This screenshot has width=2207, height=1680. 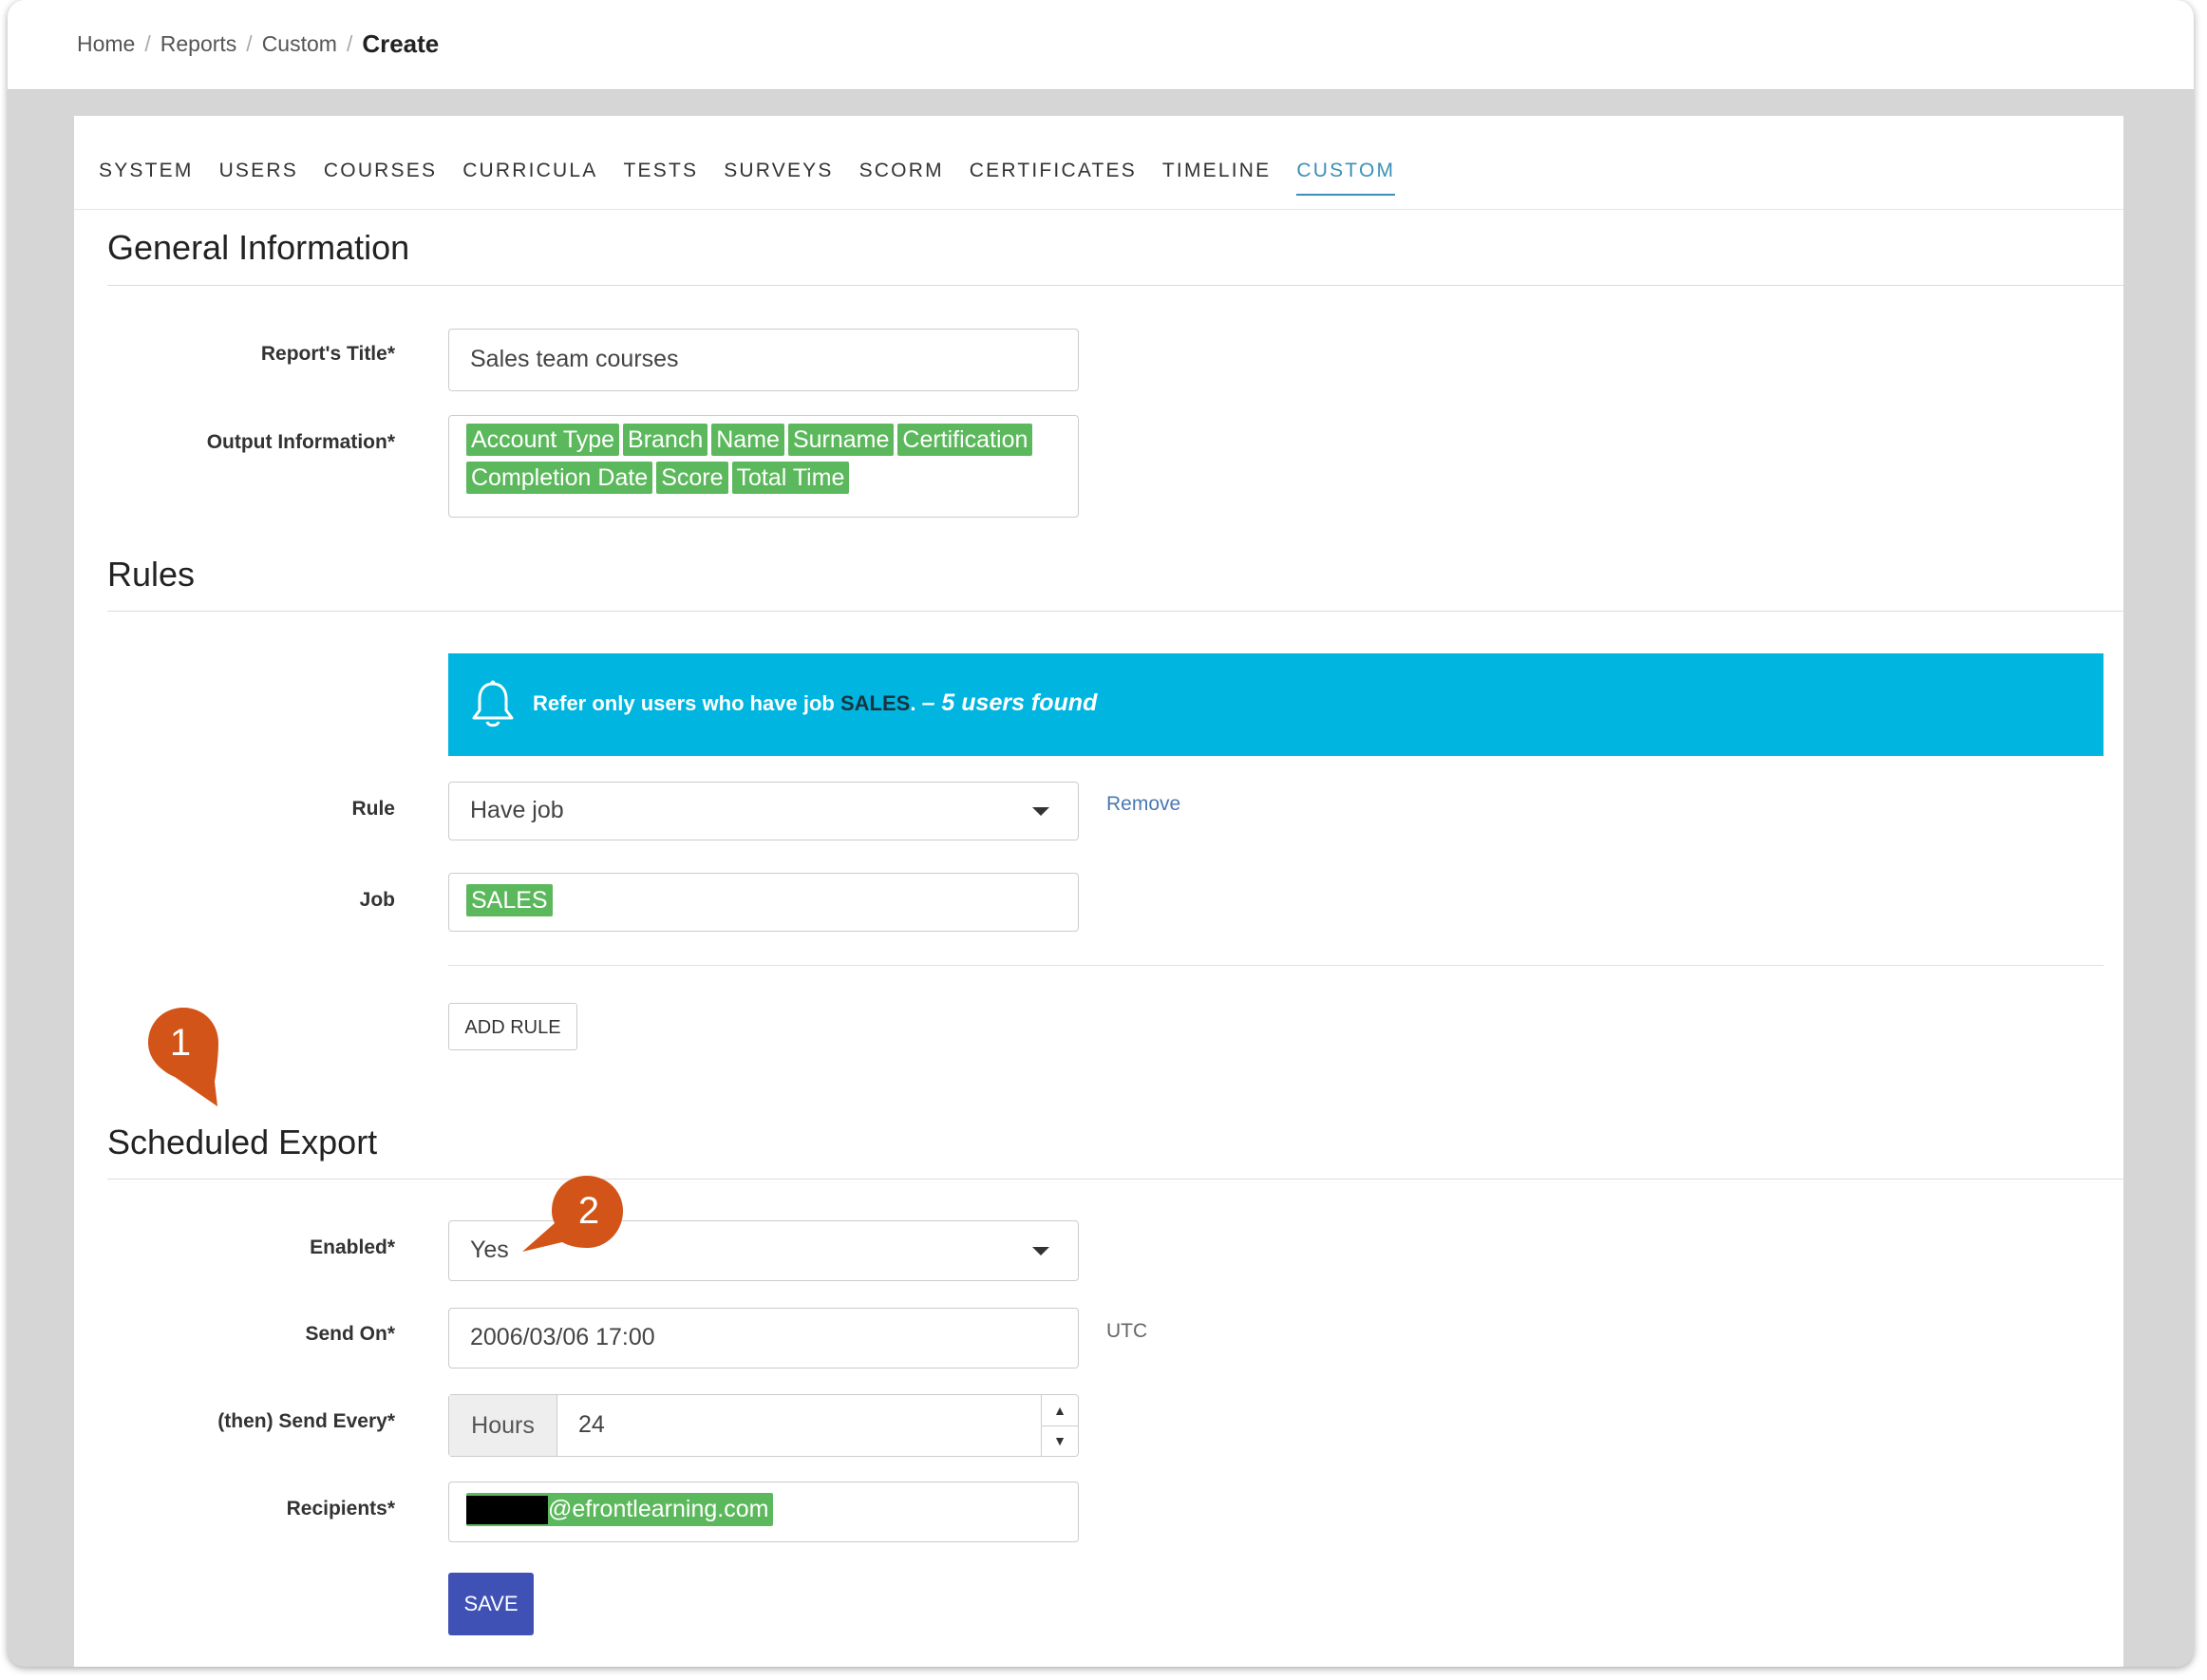 What do you see at coordinates (1275, 965) in the screenshot?
I see `rule-divider` at bounding box center [1275, 965].